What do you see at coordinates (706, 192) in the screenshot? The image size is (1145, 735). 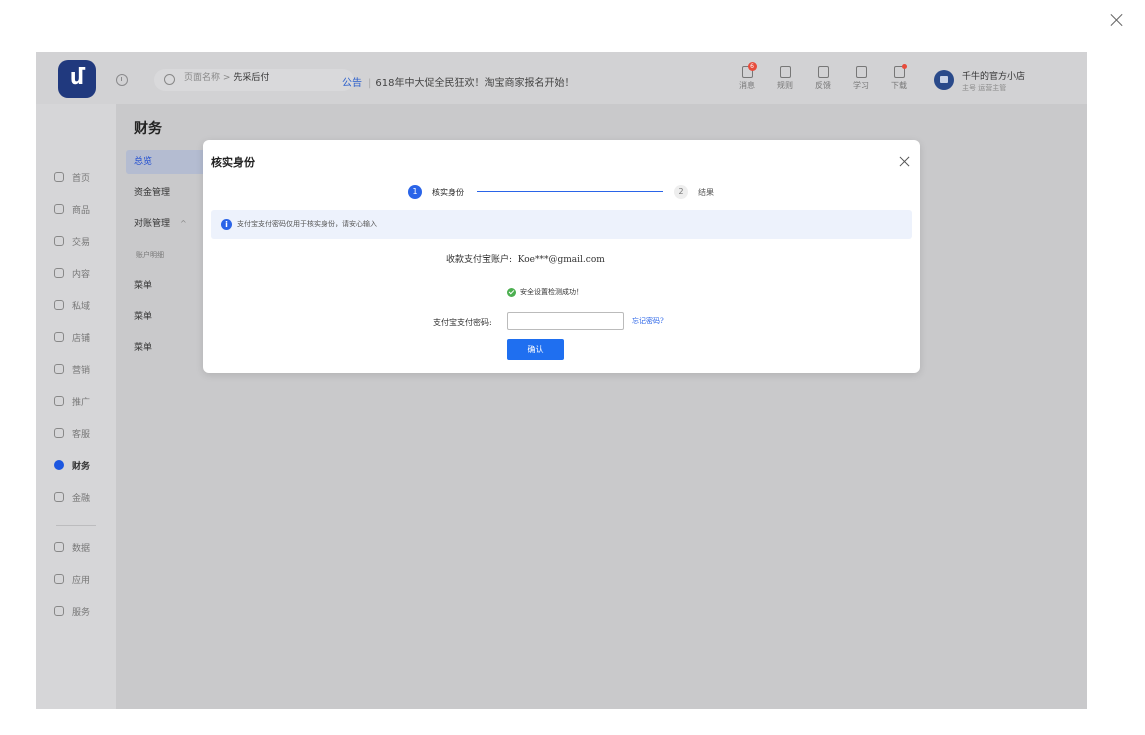 I see `step-2-label: 结果` at bounding box center [706, 192].